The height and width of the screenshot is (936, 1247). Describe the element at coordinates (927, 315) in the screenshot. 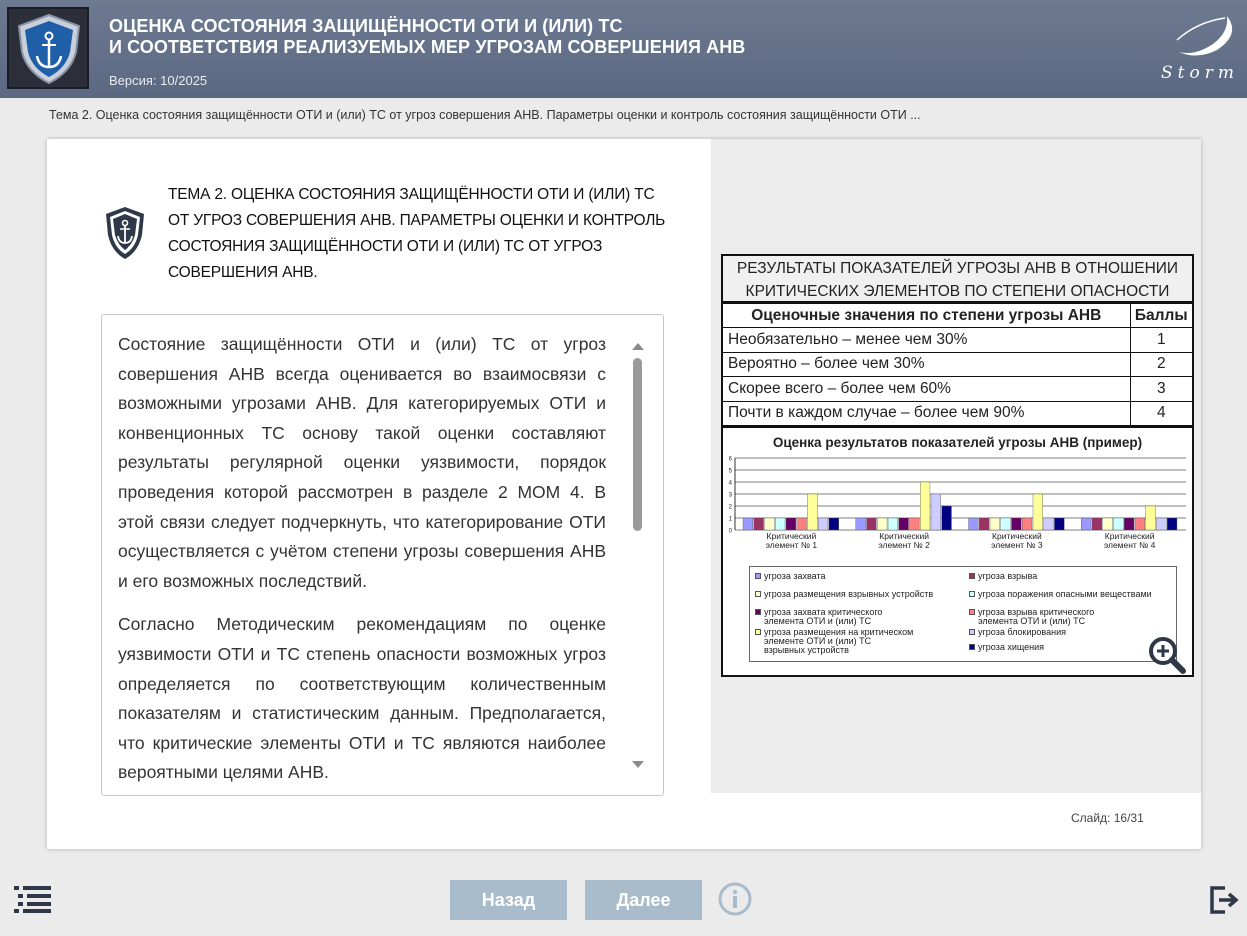

I see `table-header-cell: Оценочные значения по степени угрозы АНВ` at that location.